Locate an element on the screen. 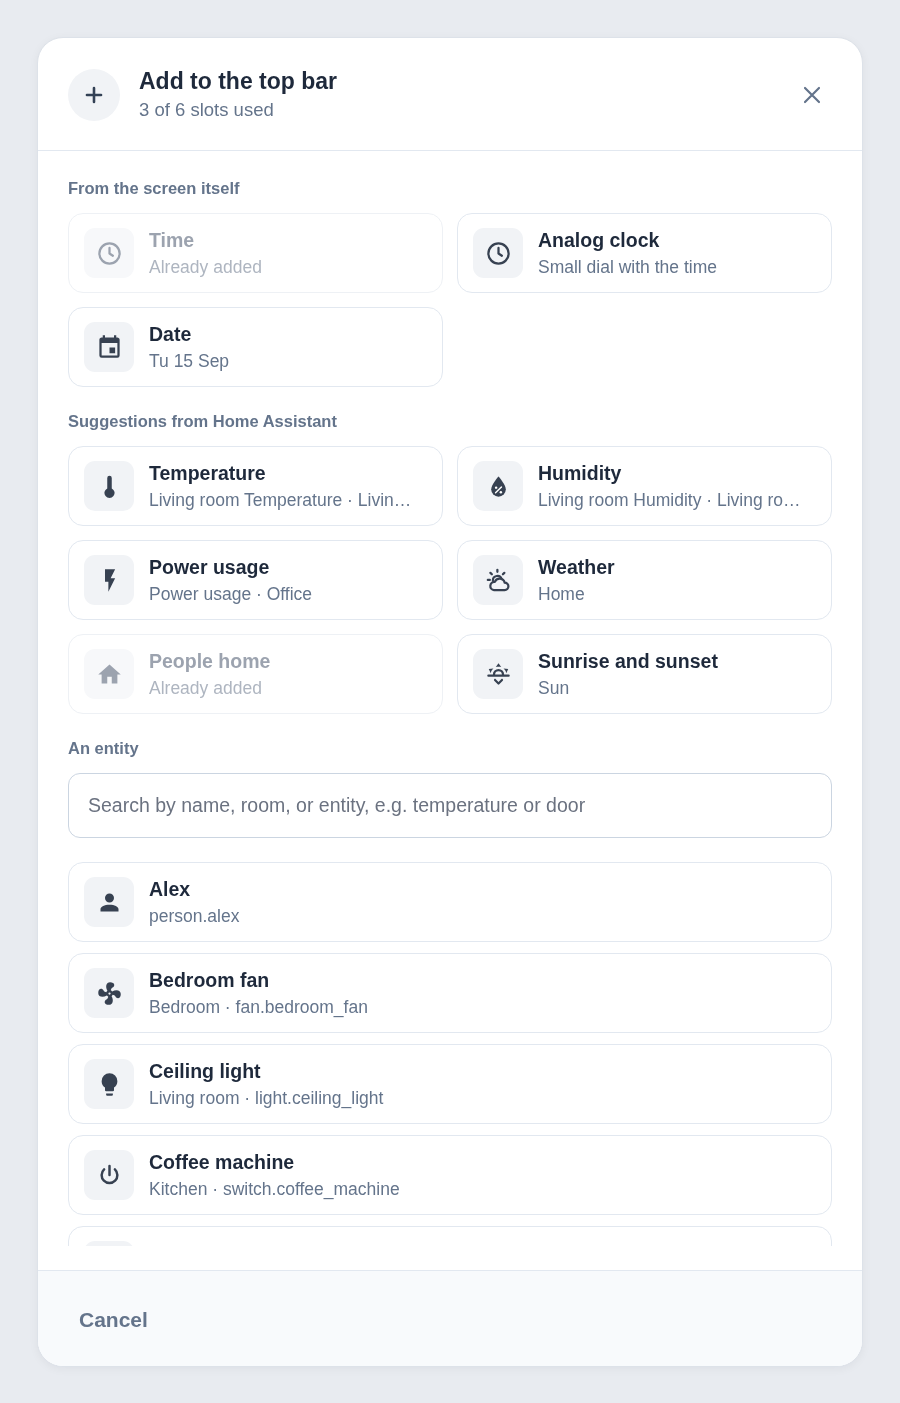  option-title: Temperature is located at coordinates (208, 473).